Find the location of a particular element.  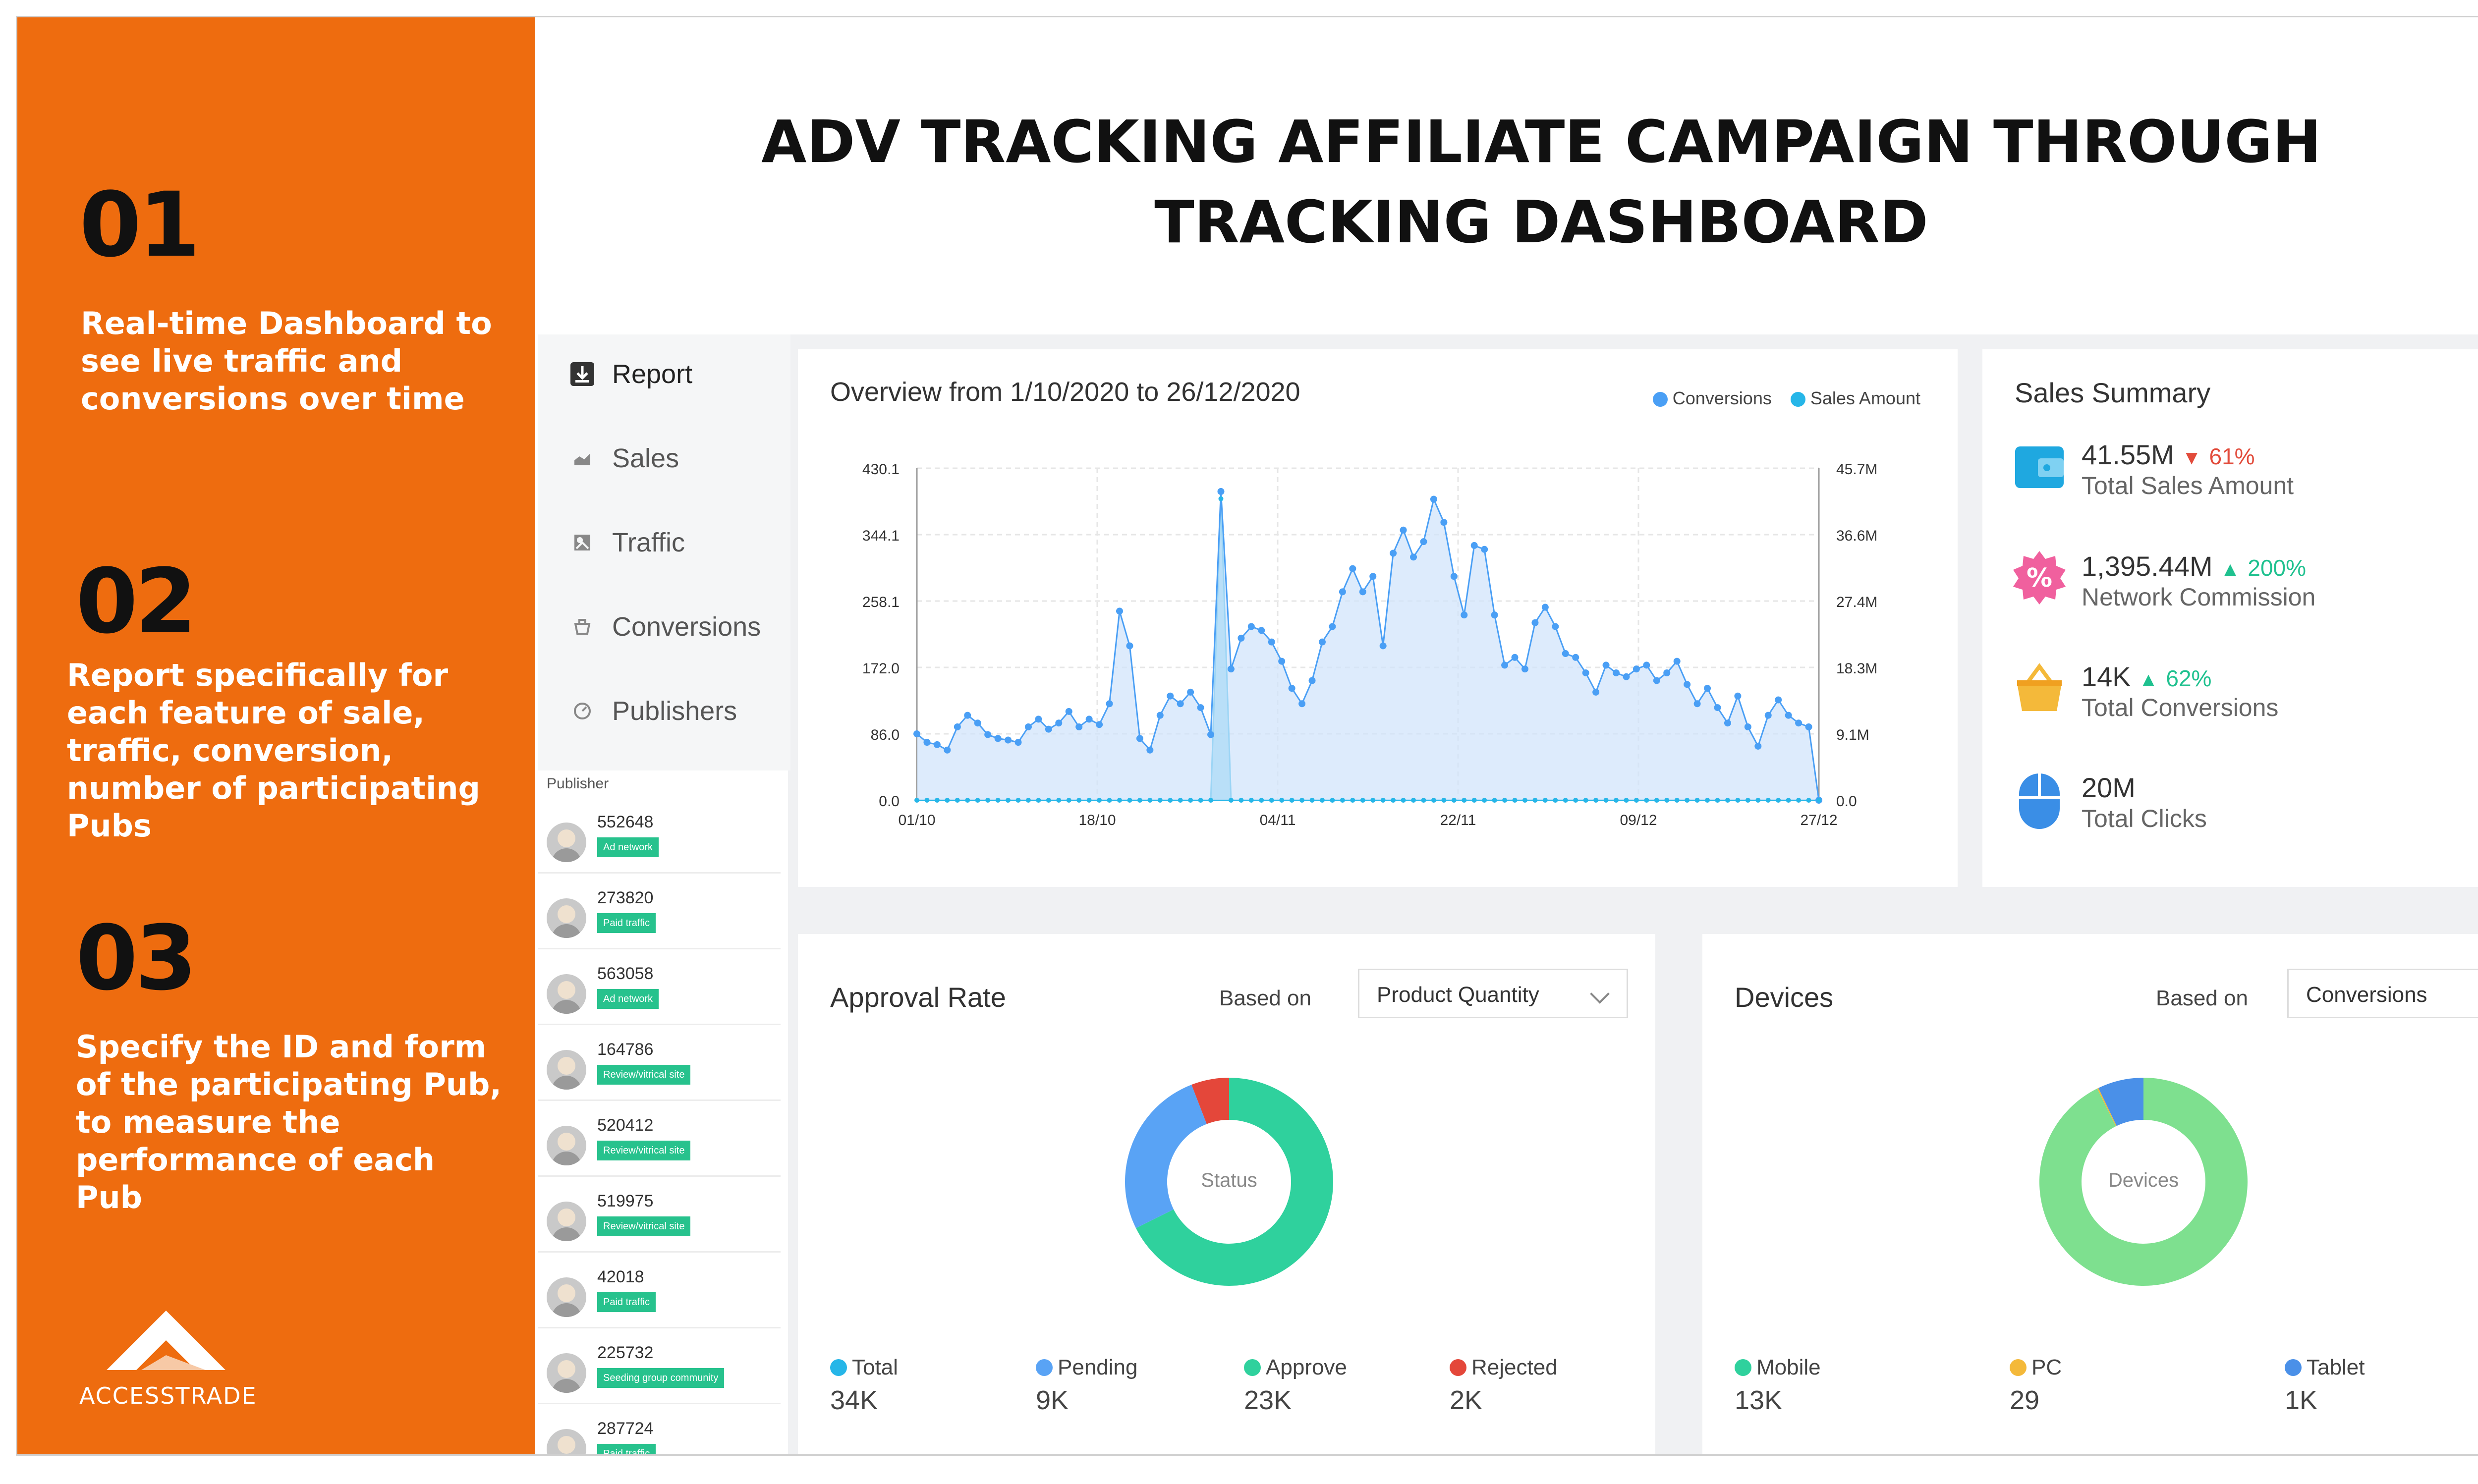

menu-item-report: Report is located at coordinates (664, 374).